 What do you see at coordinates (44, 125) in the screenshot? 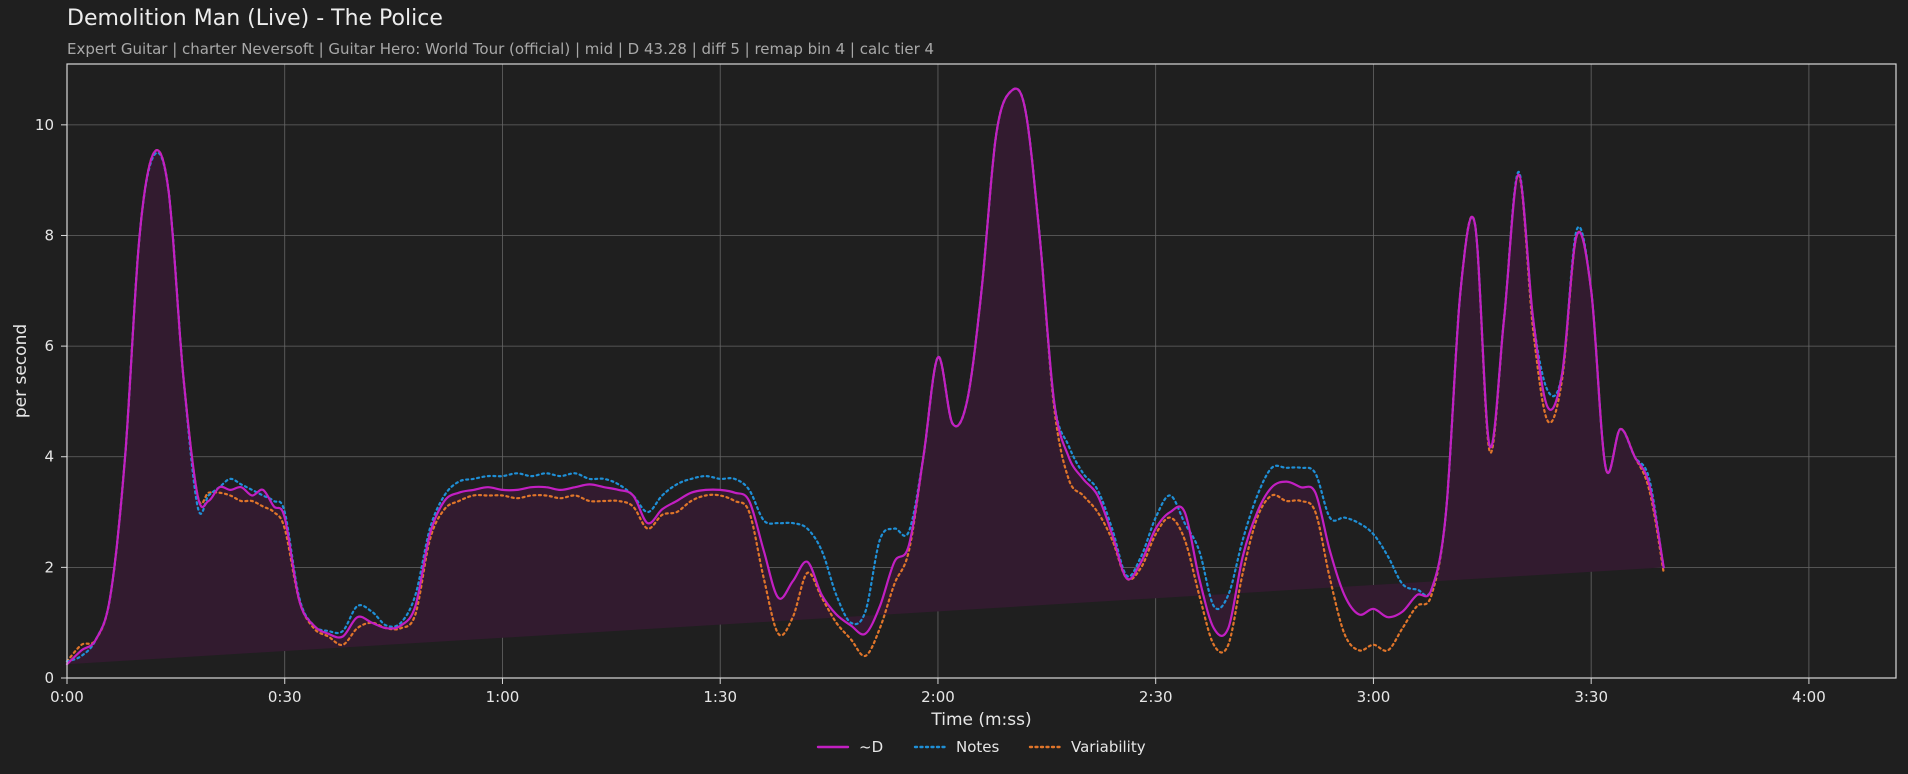
I see `y-tick-label: 10` at bounding box center [44, 125].